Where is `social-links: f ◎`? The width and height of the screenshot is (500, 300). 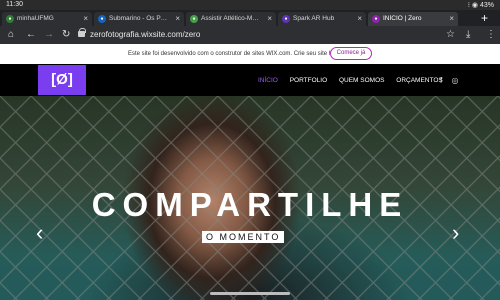 social-links: f ◎ is located at coordinates (452, 80).